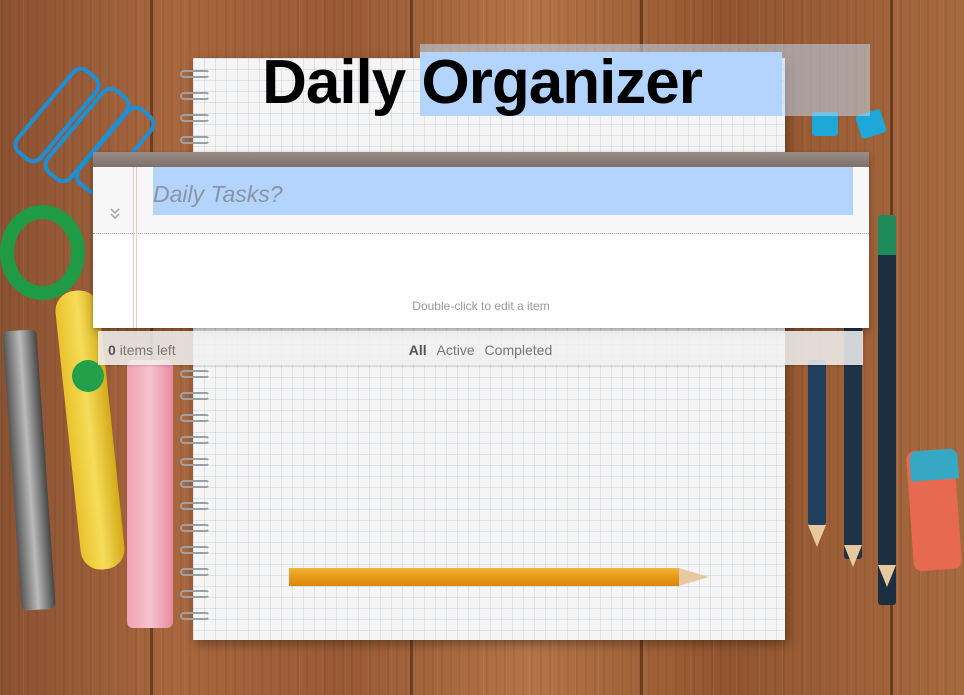 The image size is (964, 695). I want to click on colored-pencil-blue, so click(817, 442).